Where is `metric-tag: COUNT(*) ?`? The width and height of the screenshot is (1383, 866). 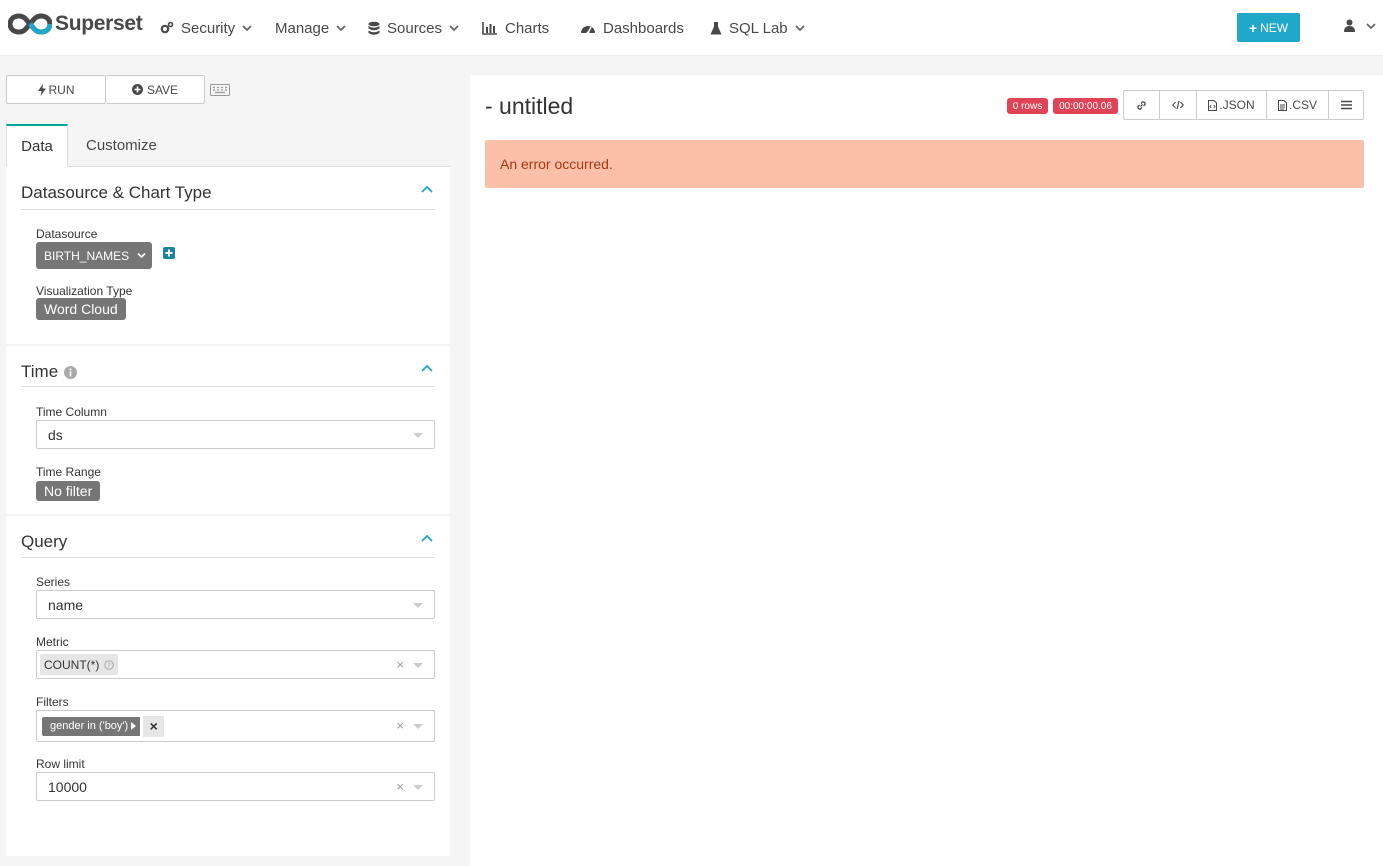 metric-tag: COUNT(*) ? is located at coordinates (79, 664).